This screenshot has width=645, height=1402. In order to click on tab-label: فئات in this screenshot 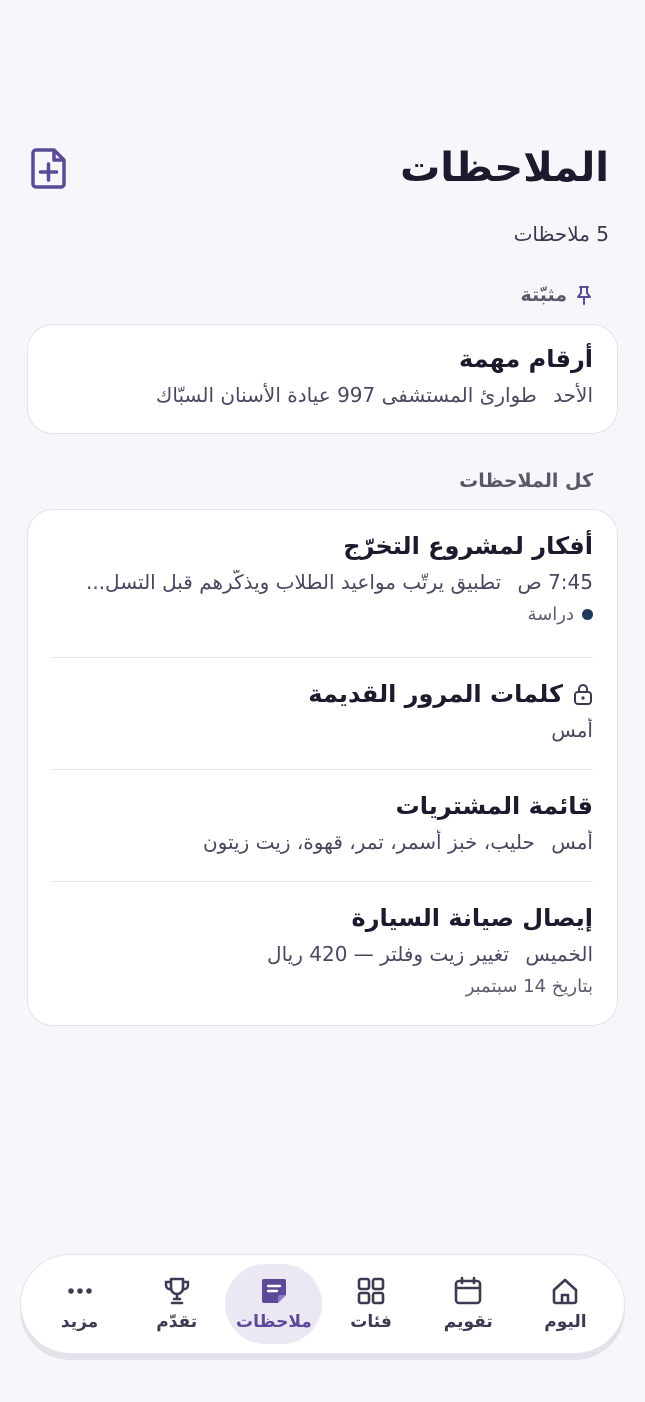, I will do `click(371, 1322)`.